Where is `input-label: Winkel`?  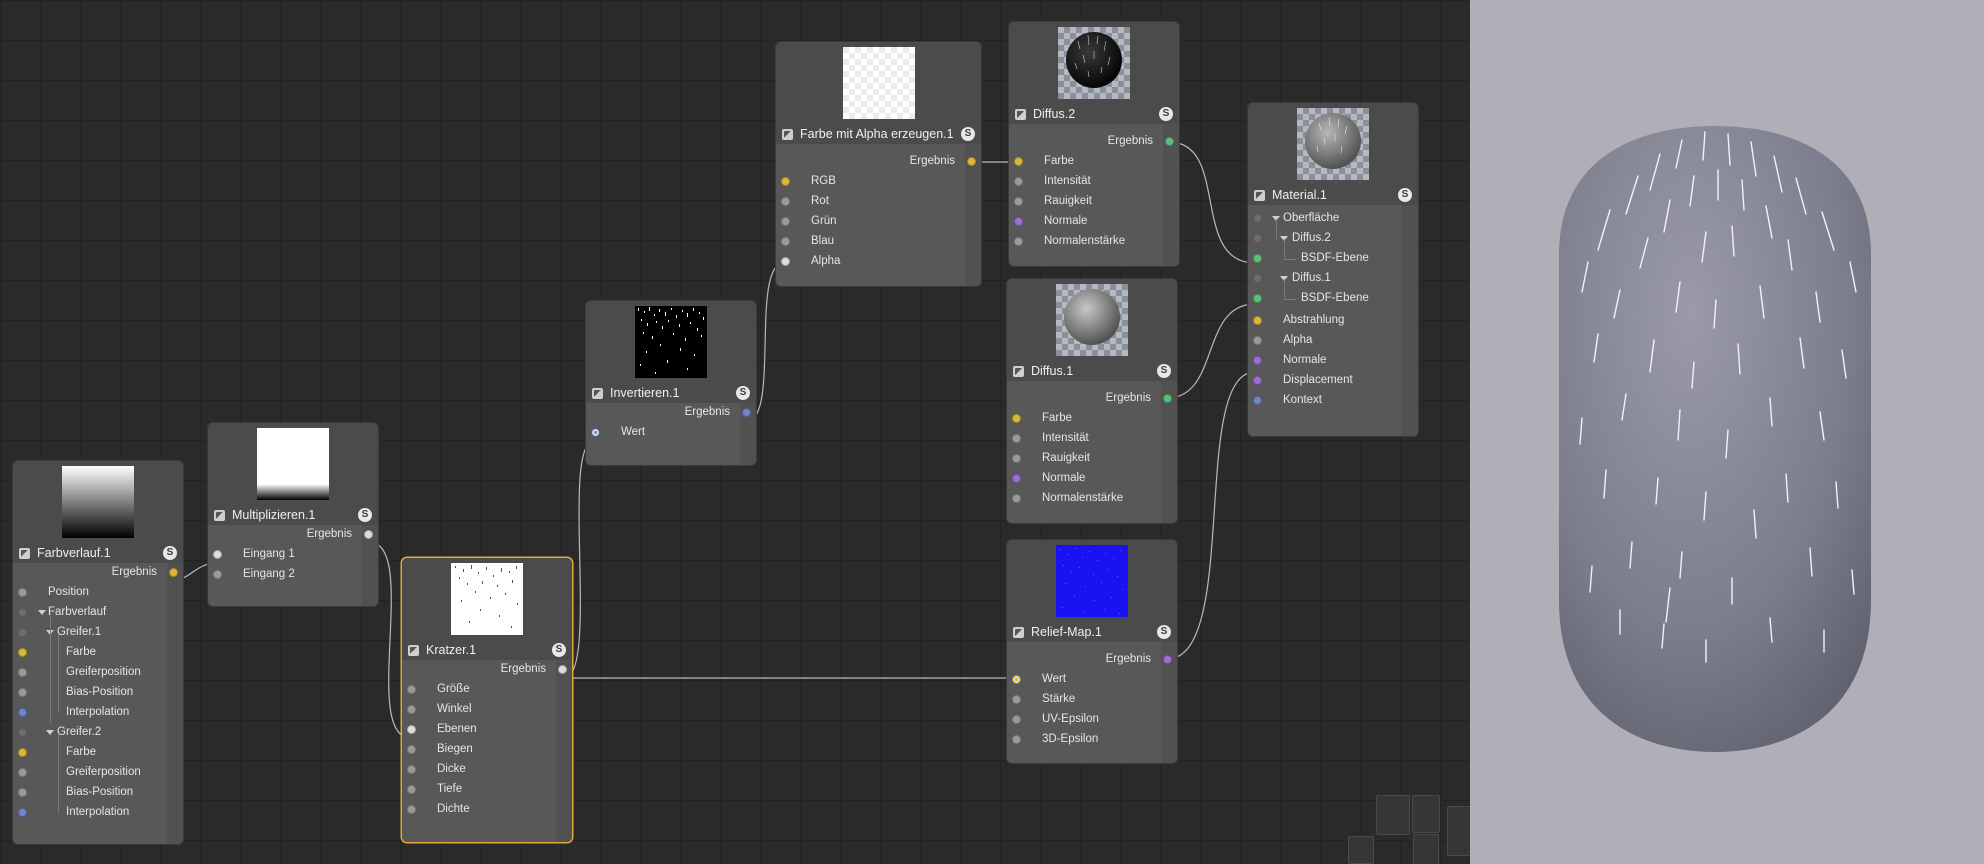 input-label: Winkel is located at coordinates (454, 709).